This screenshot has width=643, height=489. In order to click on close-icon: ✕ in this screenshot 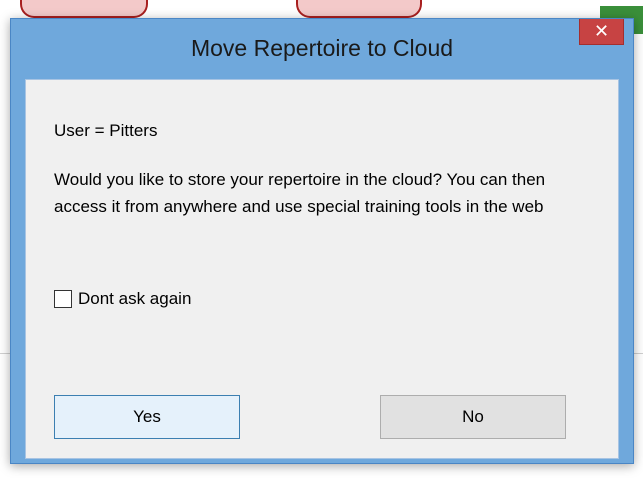, I will do `click(601, 31)`.